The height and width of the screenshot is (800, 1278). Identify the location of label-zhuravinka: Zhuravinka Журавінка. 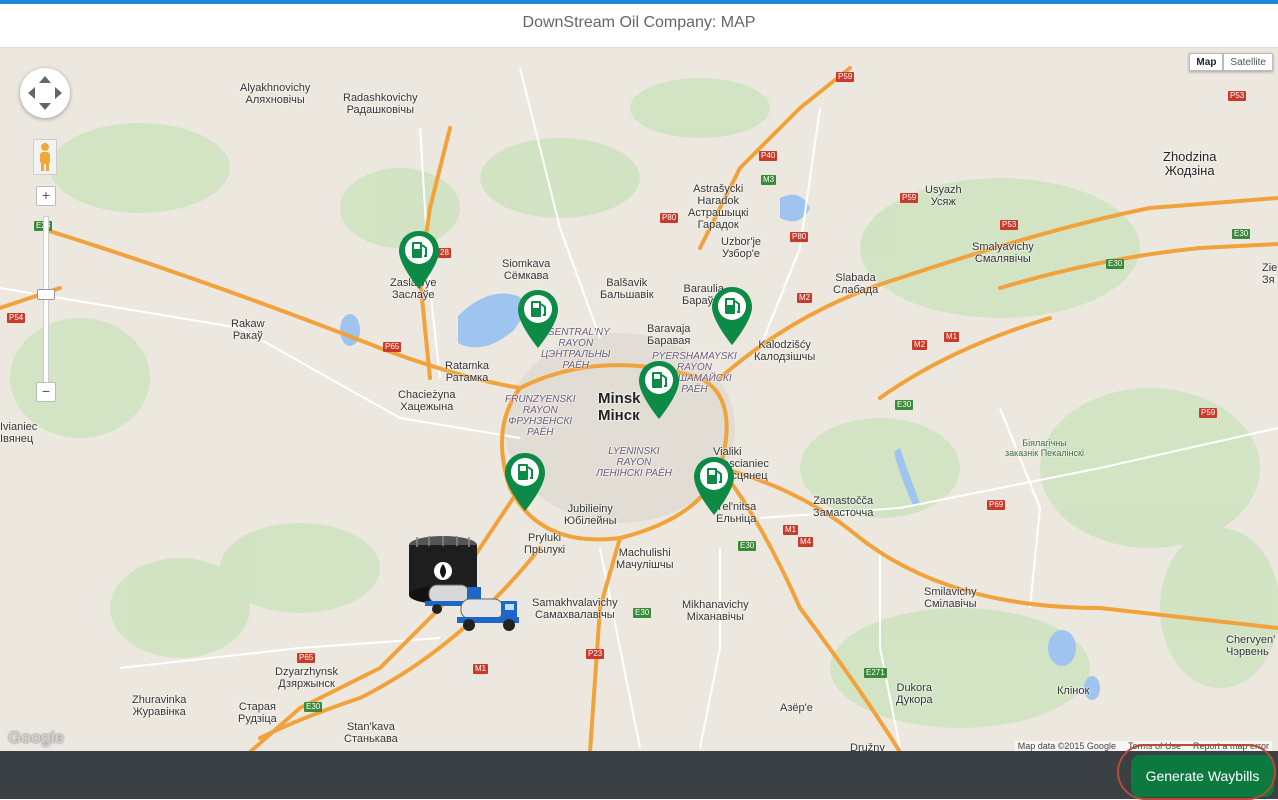
(159, 706).